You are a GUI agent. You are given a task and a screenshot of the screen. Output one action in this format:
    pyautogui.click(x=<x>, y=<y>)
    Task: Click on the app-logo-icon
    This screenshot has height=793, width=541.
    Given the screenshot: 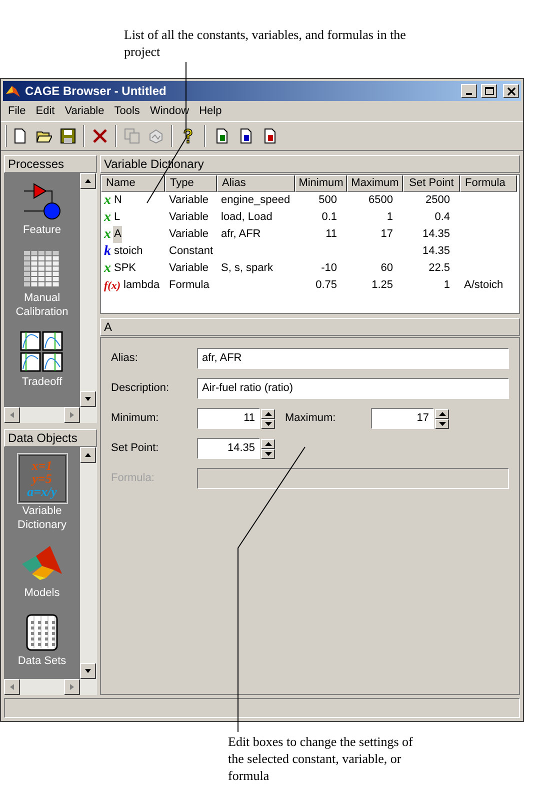 What is the action you would take?
    pyautogui.click(x=13, y=91)
    